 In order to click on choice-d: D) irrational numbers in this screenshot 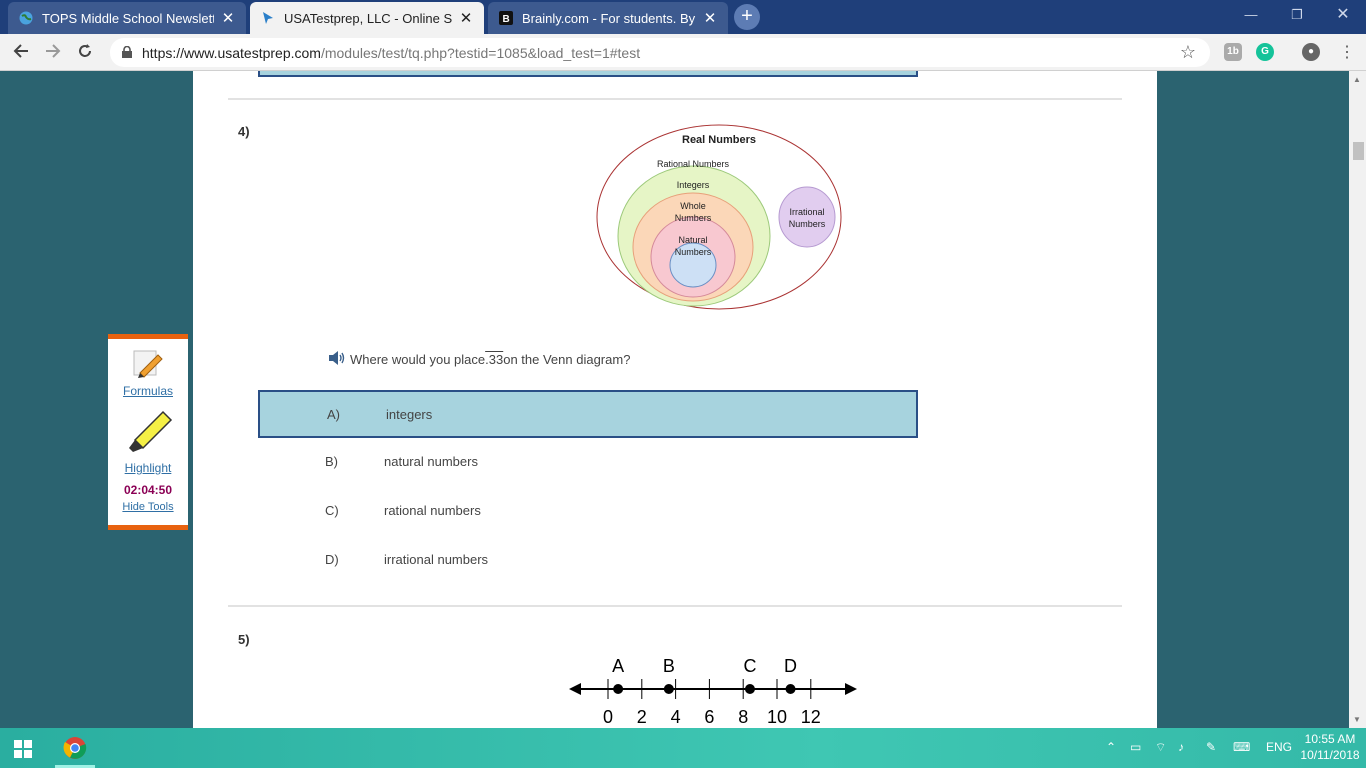, I will do `click(588, 561)`.